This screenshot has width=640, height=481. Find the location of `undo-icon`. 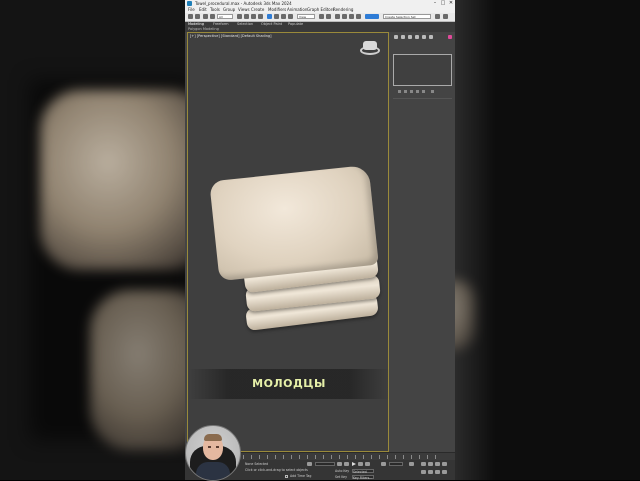

undo-icon is located at coordinates (190, 16).